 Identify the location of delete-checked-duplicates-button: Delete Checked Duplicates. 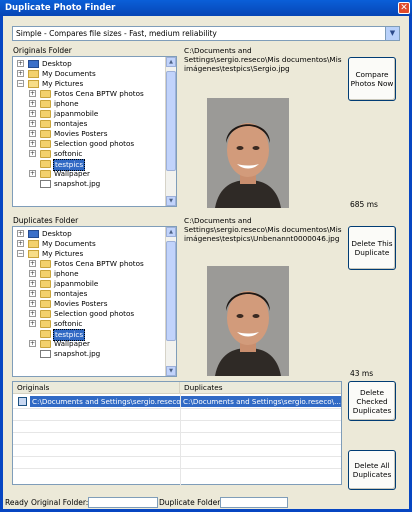
(372, 401).